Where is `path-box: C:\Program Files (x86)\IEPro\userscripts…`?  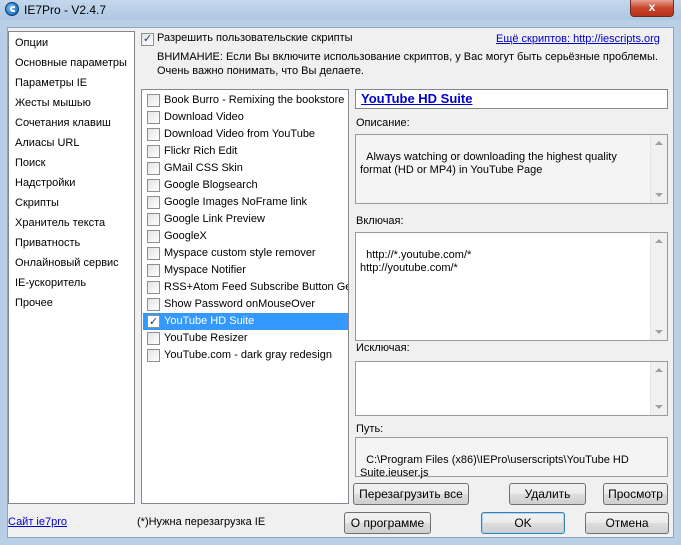
path-box: C:\Program Files (x86)\IEPro\userscripts… is located at coordinates (511, 458).